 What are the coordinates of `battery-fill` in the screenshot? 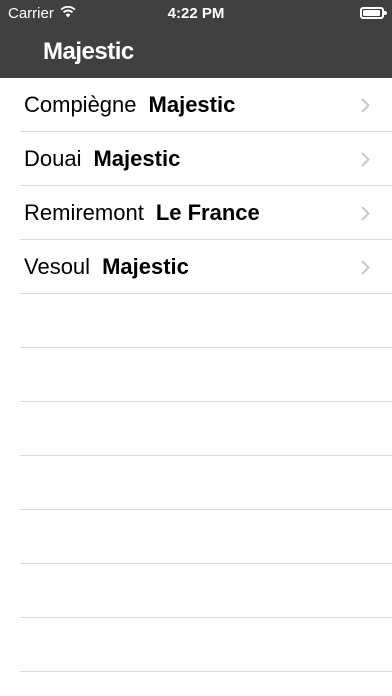 It's located at (371, 13).